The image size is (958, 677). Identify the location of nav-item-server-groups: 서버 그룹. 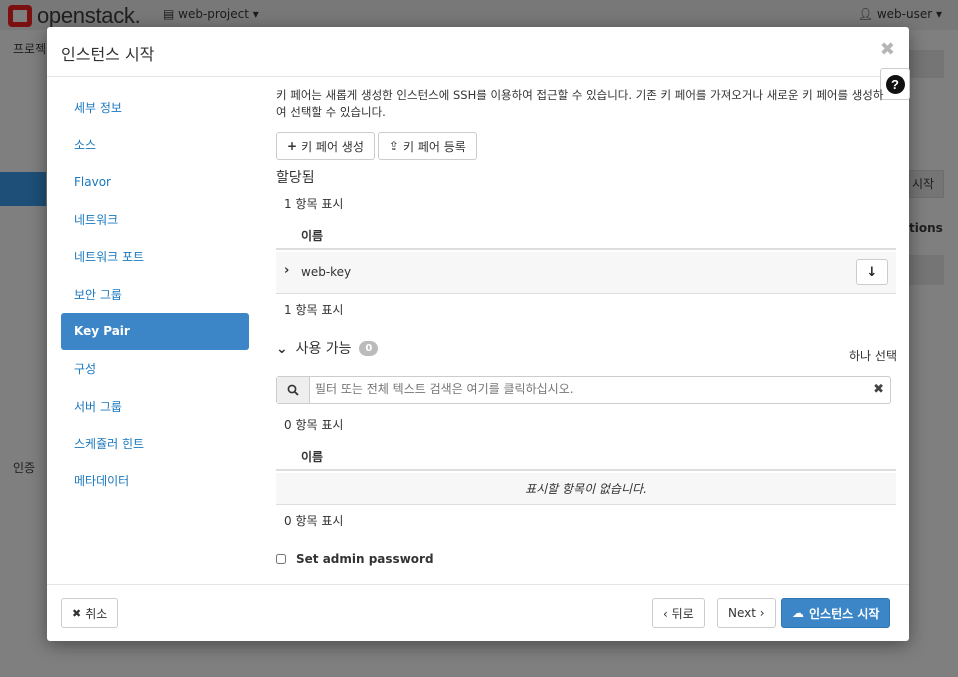
(155, 405).